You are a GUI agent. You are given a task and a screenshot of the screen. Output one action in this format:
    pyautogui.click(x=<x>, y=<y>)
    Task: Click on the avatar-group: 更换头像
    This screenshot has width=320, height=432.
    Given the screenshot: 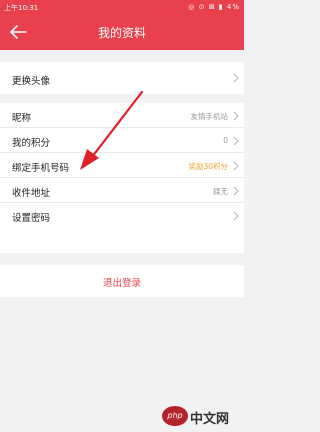 What is the action you would take?
    pyautogui.click(x=122, y=78)
    